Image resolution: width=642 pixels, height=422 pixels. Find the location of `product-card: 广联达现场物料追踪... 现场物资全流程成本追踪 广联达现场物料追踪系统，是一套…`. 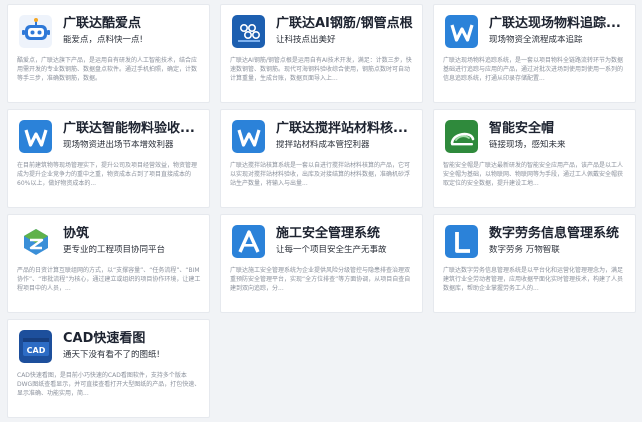

product-card: 广联达现场物料追踪... 现场物资全流程成本追踪 广联达现场物料追踪系统，是一套… is located at coordinates (534, 53).